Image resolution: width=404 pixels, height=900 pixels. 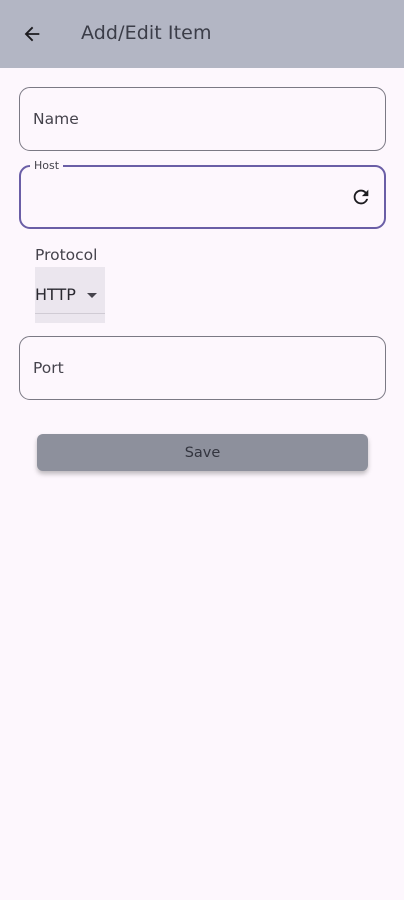 I want to click on back-button, so click(x=32, y=34).